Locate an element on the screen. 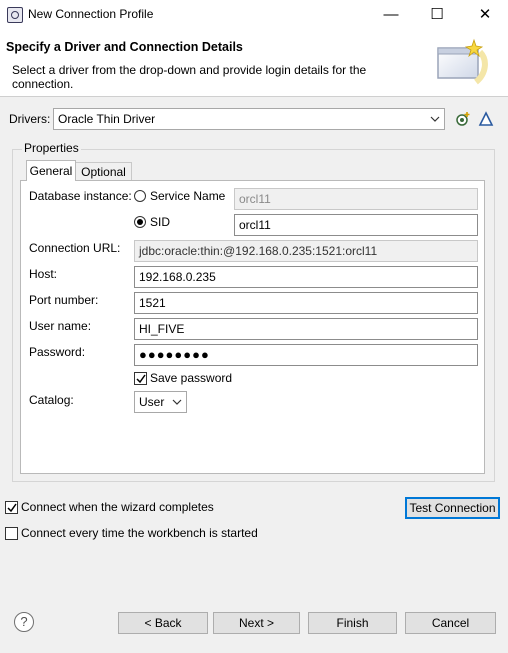  drivers-label: Drivers: is located at coordinates (30, 119).